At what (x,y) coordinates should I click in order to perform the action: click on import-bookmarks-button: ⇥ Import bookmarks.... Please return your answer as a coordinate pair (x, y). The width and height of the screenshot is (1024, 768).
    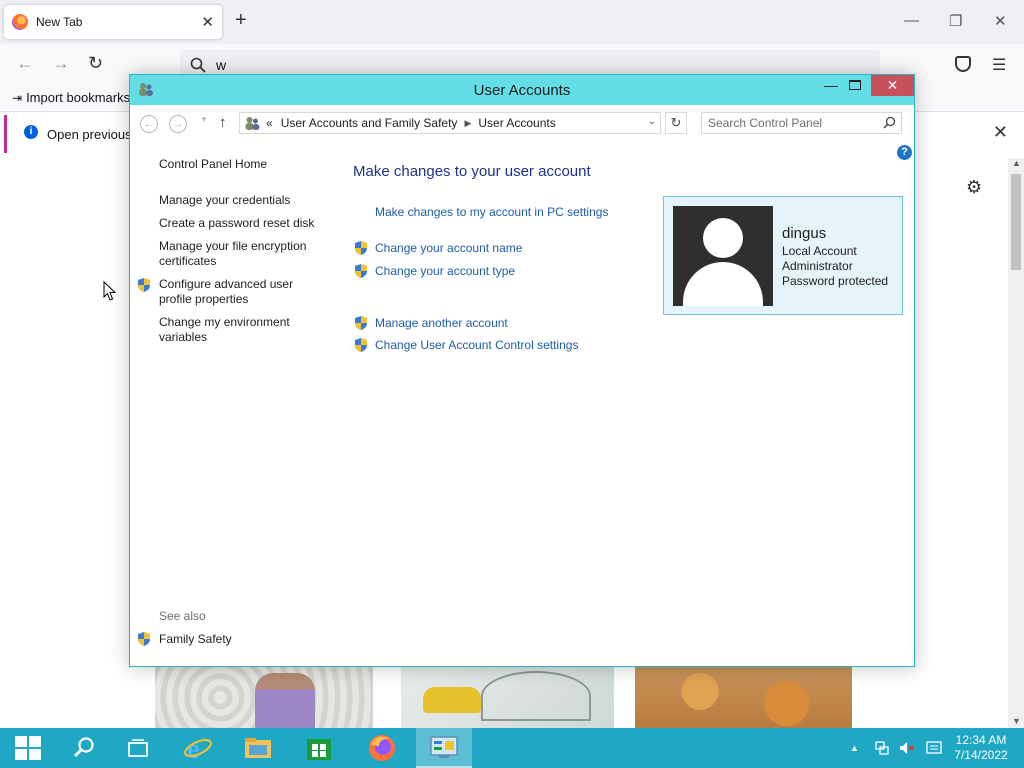
    Looking at the image, I should click on (76, 97).